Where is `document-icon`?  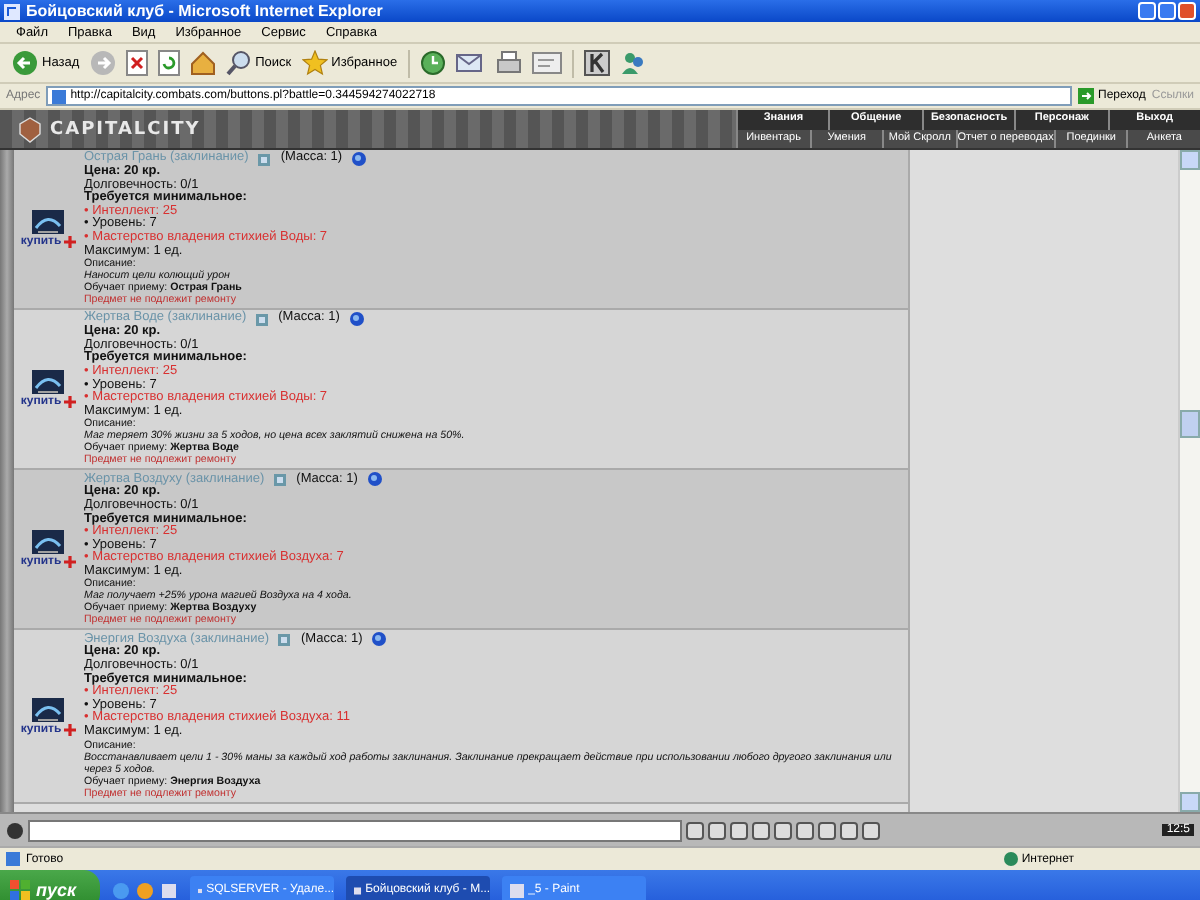
document-icon is located at coordinates (546, 63).